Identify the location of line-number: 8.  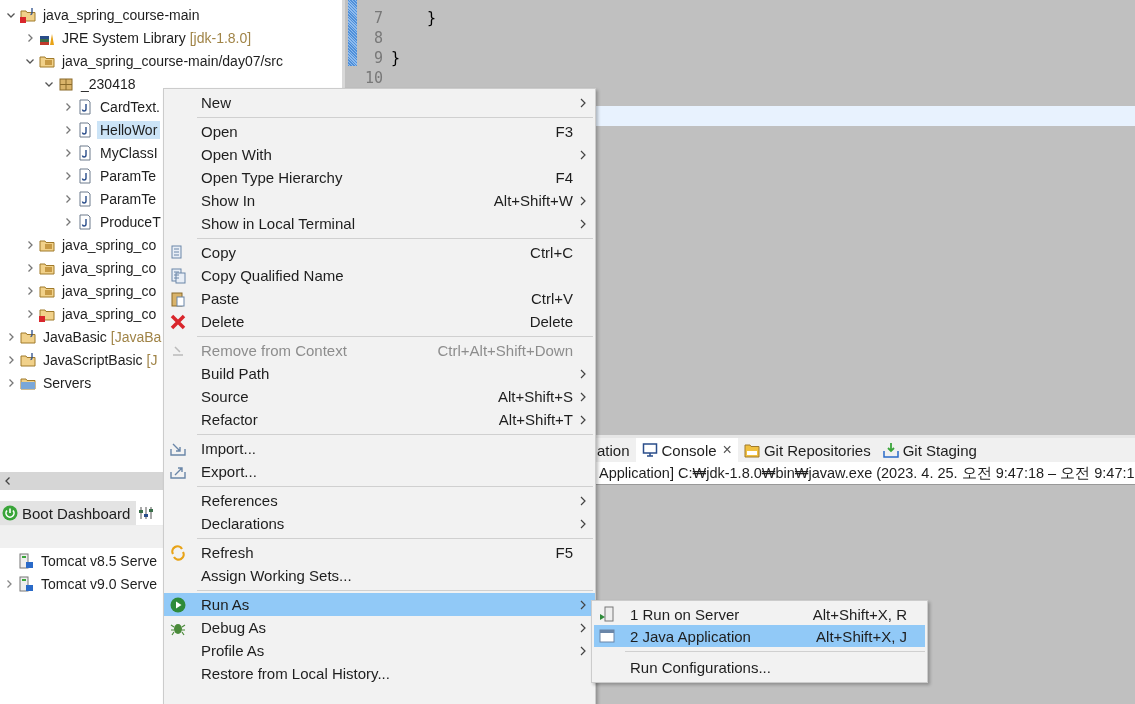
(378, 38).